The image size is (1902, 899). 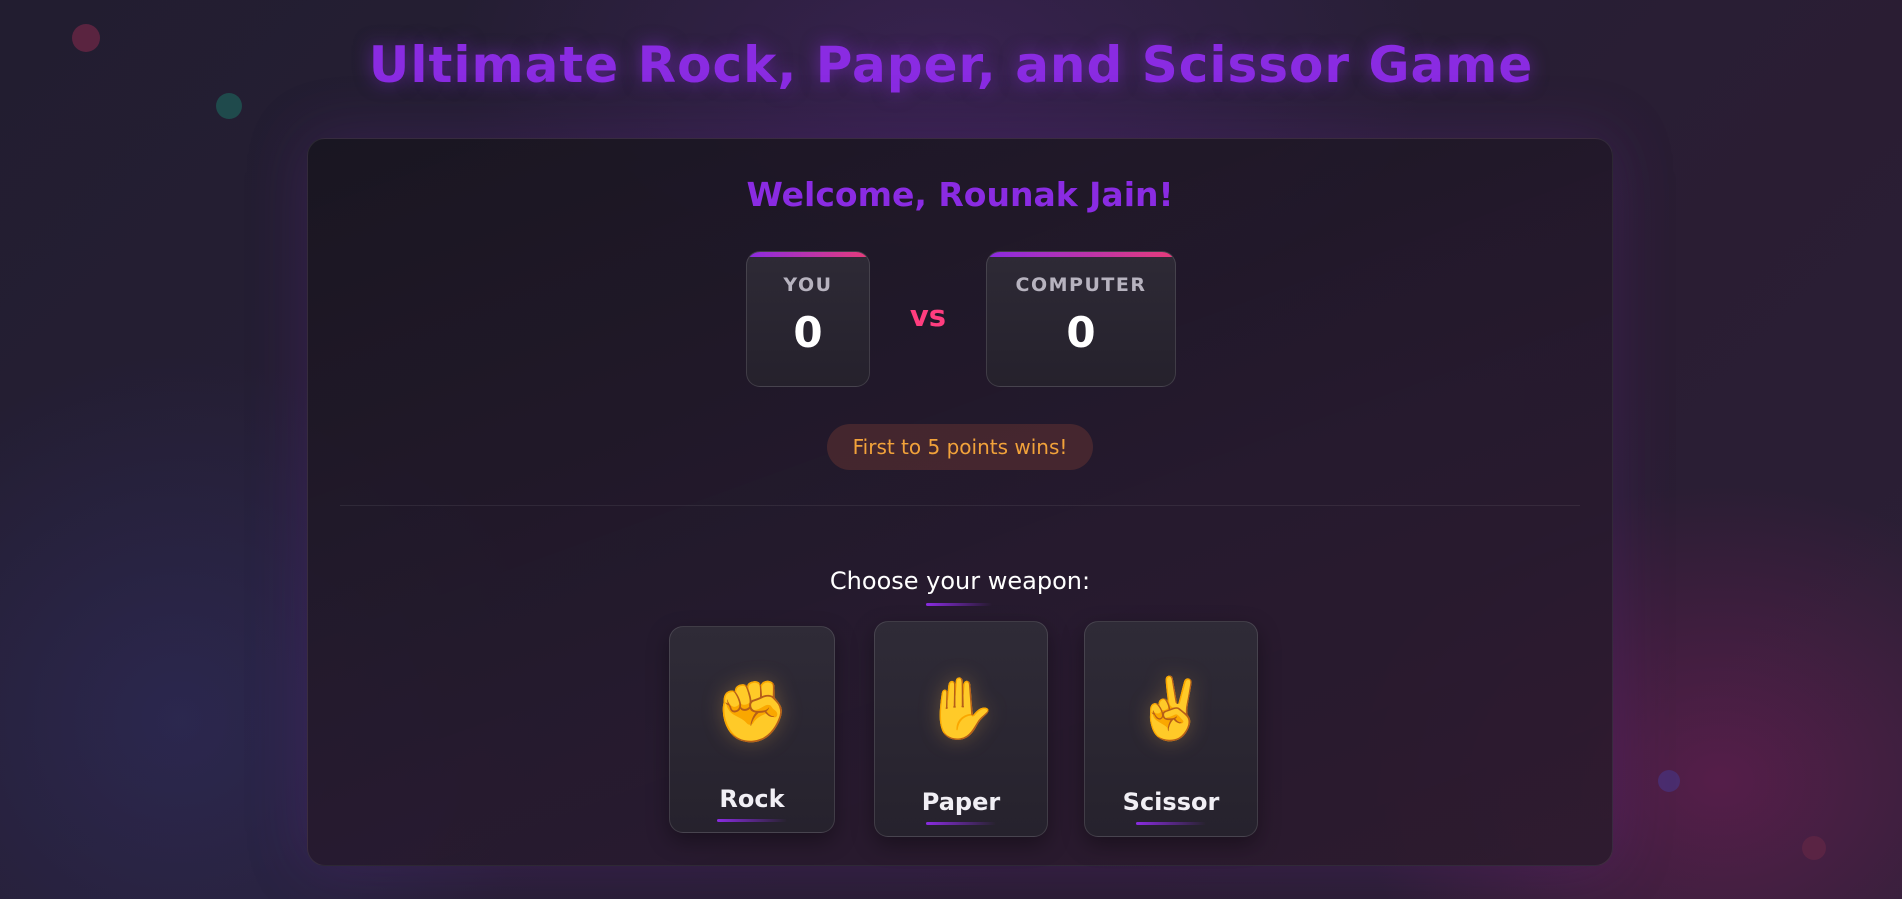 What do you see at coordinates (960, 447) in the screenshot?
I see `rule-badge: First to 5 points wins!` at bounding box center [960, 447].